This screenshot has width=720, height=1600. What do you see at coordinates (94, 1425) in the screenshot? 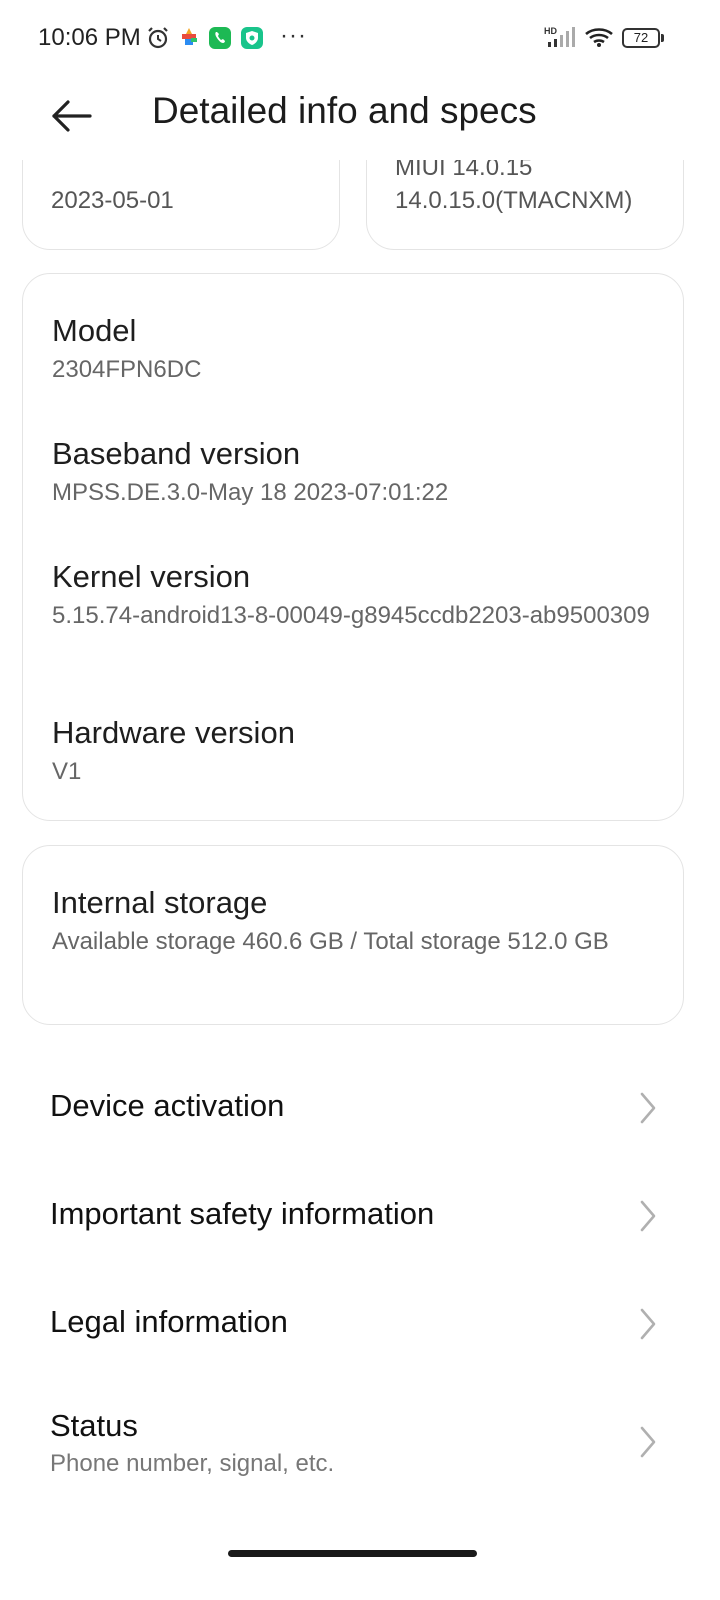
I see `status-label: Status` at bounding box center [94, 1425].